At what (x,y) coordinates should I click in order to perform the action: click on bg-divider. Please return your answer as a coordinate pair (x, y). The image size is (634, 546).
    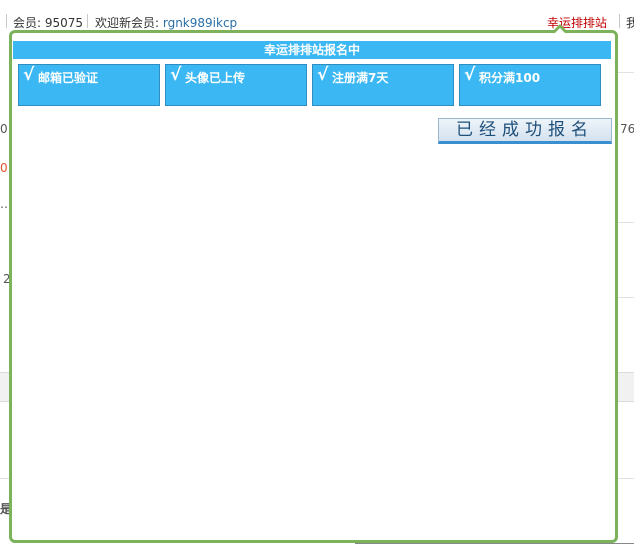
    Looking at the image, I should click on (494, 543).